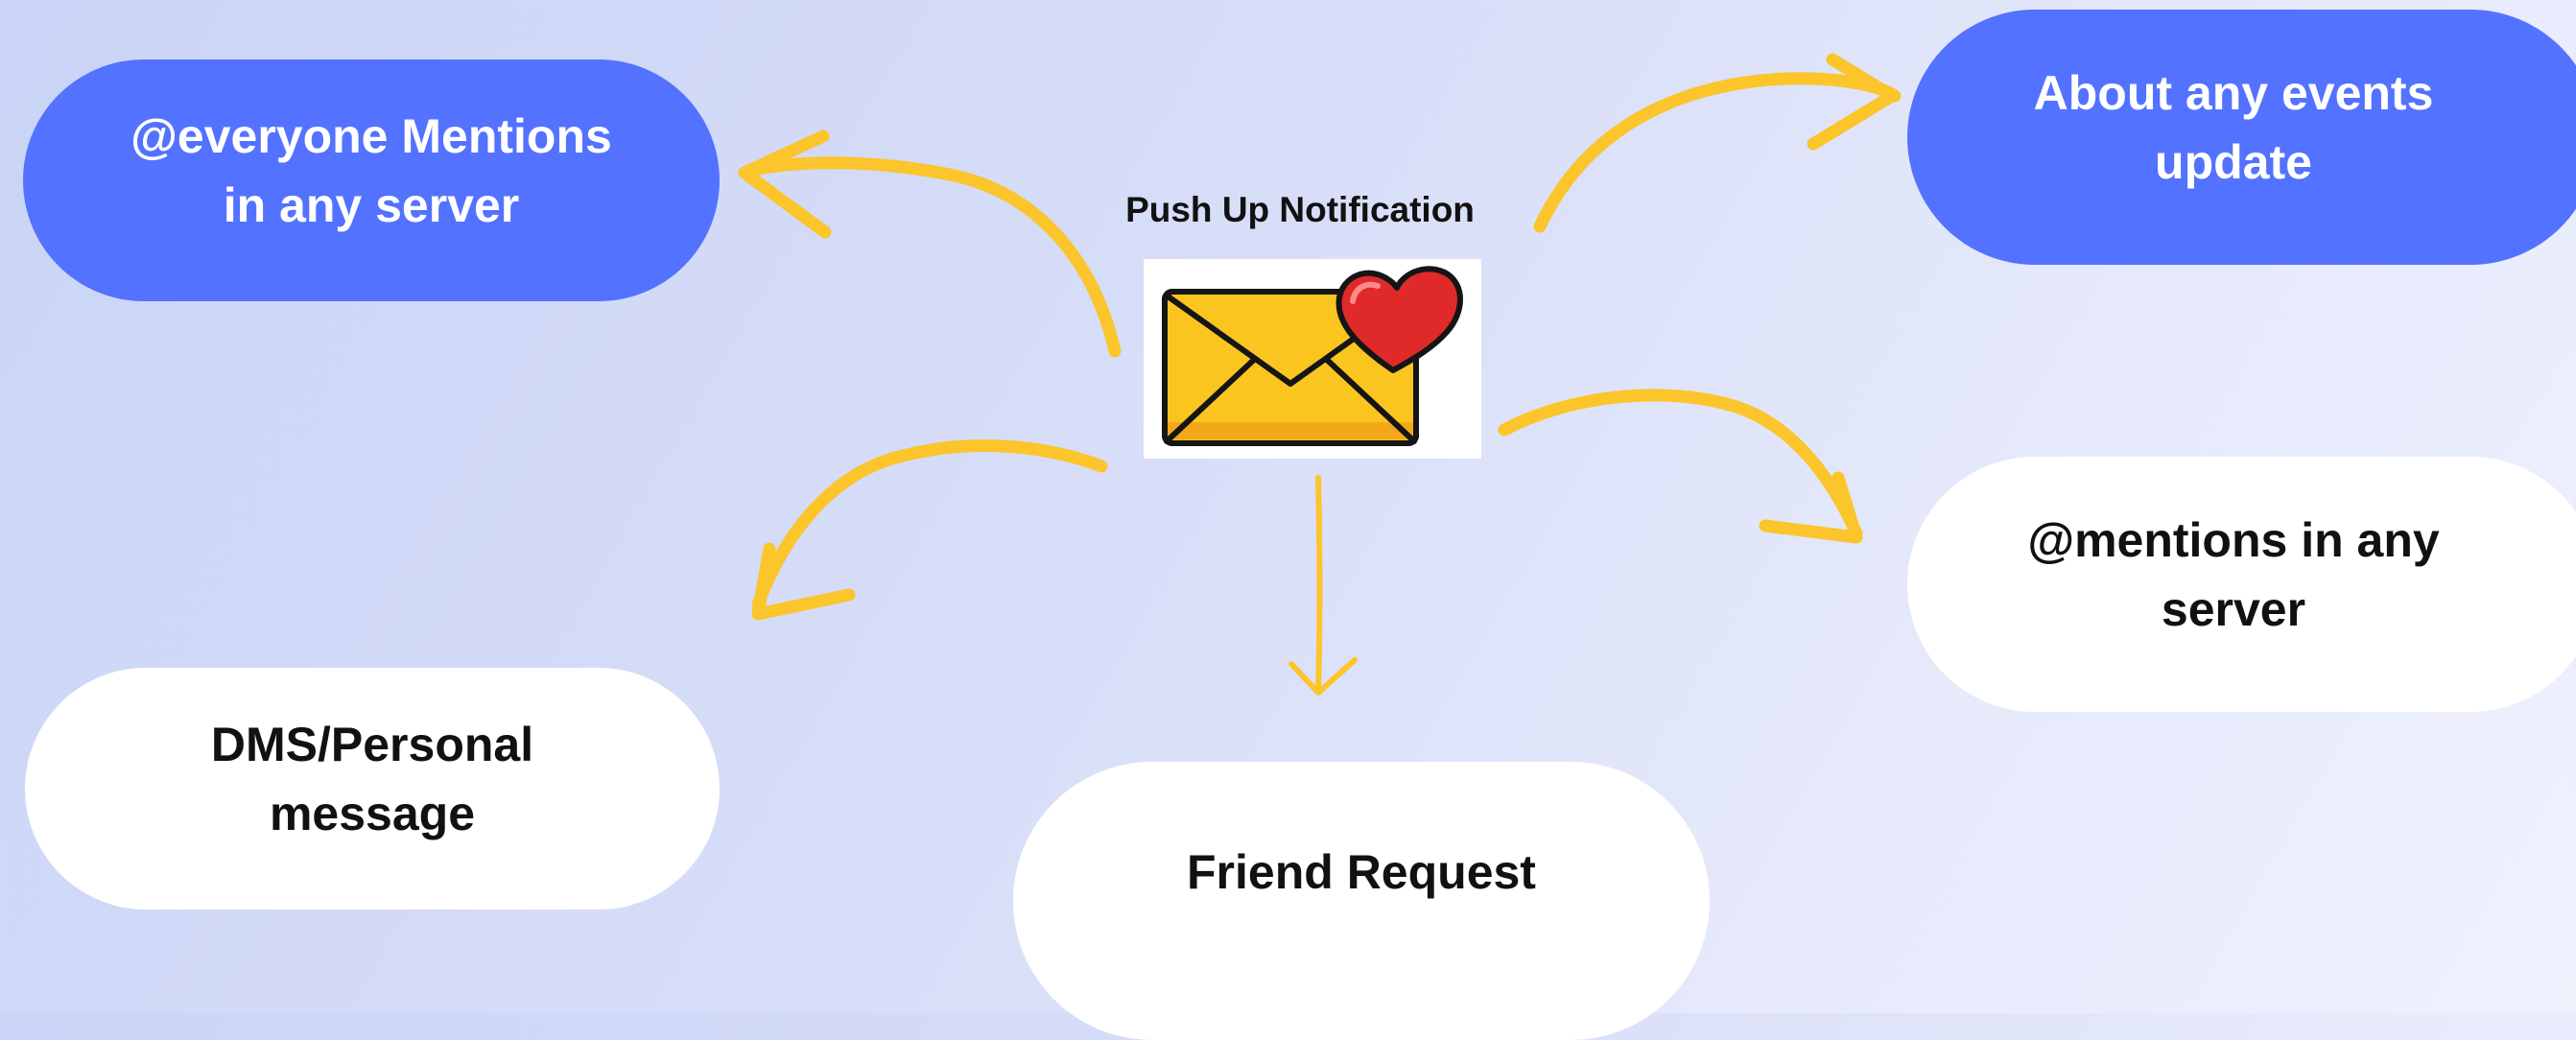 The width and height of the screenshot is (2576, 1040). What do you see at coordinates (1811, 508) in the screenshot?
I see `arrowhead-to-mentions` at bounding box center [1811, 508].